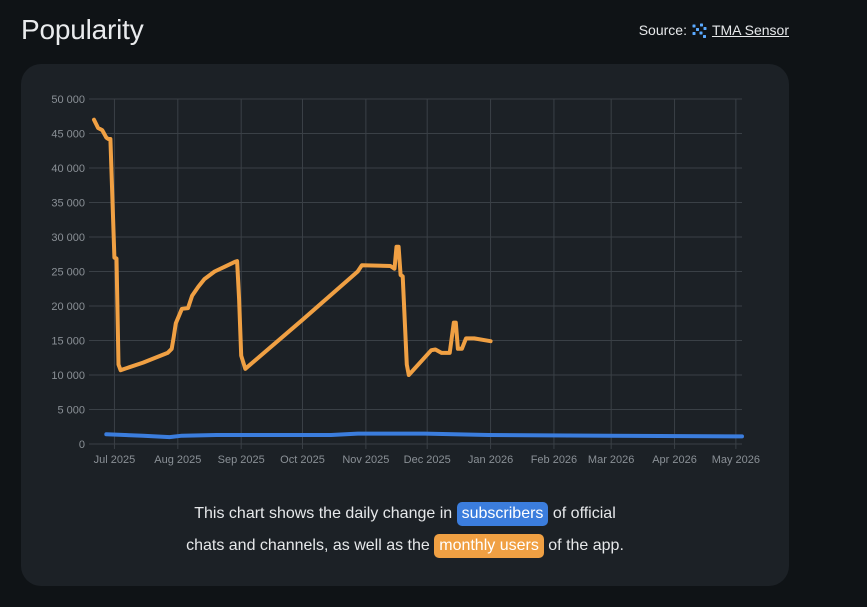  I want to click on source-attribution: Source: TMA Sensor, so click(714, 30).